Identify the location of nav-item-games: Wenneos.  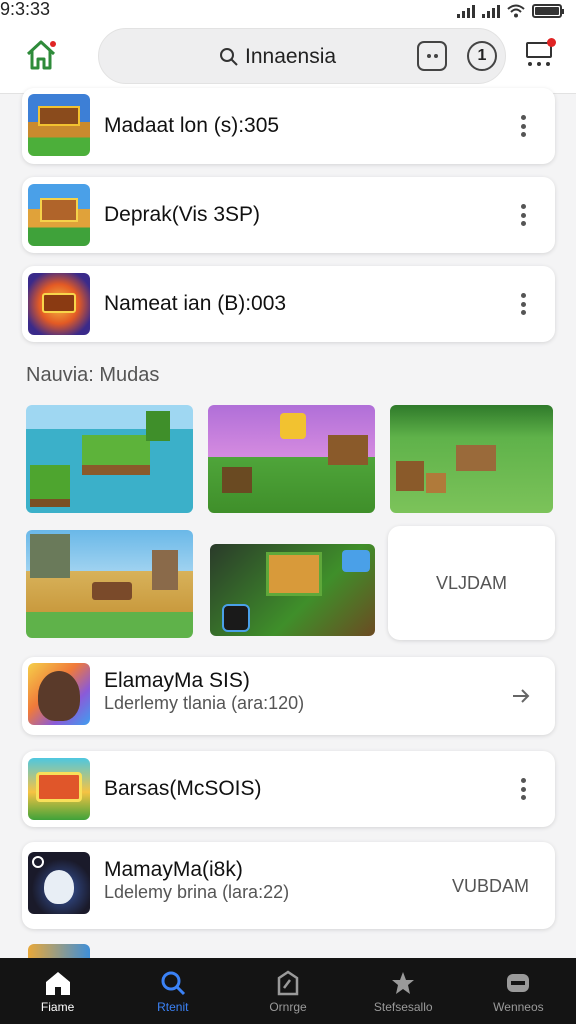
(518, 991).